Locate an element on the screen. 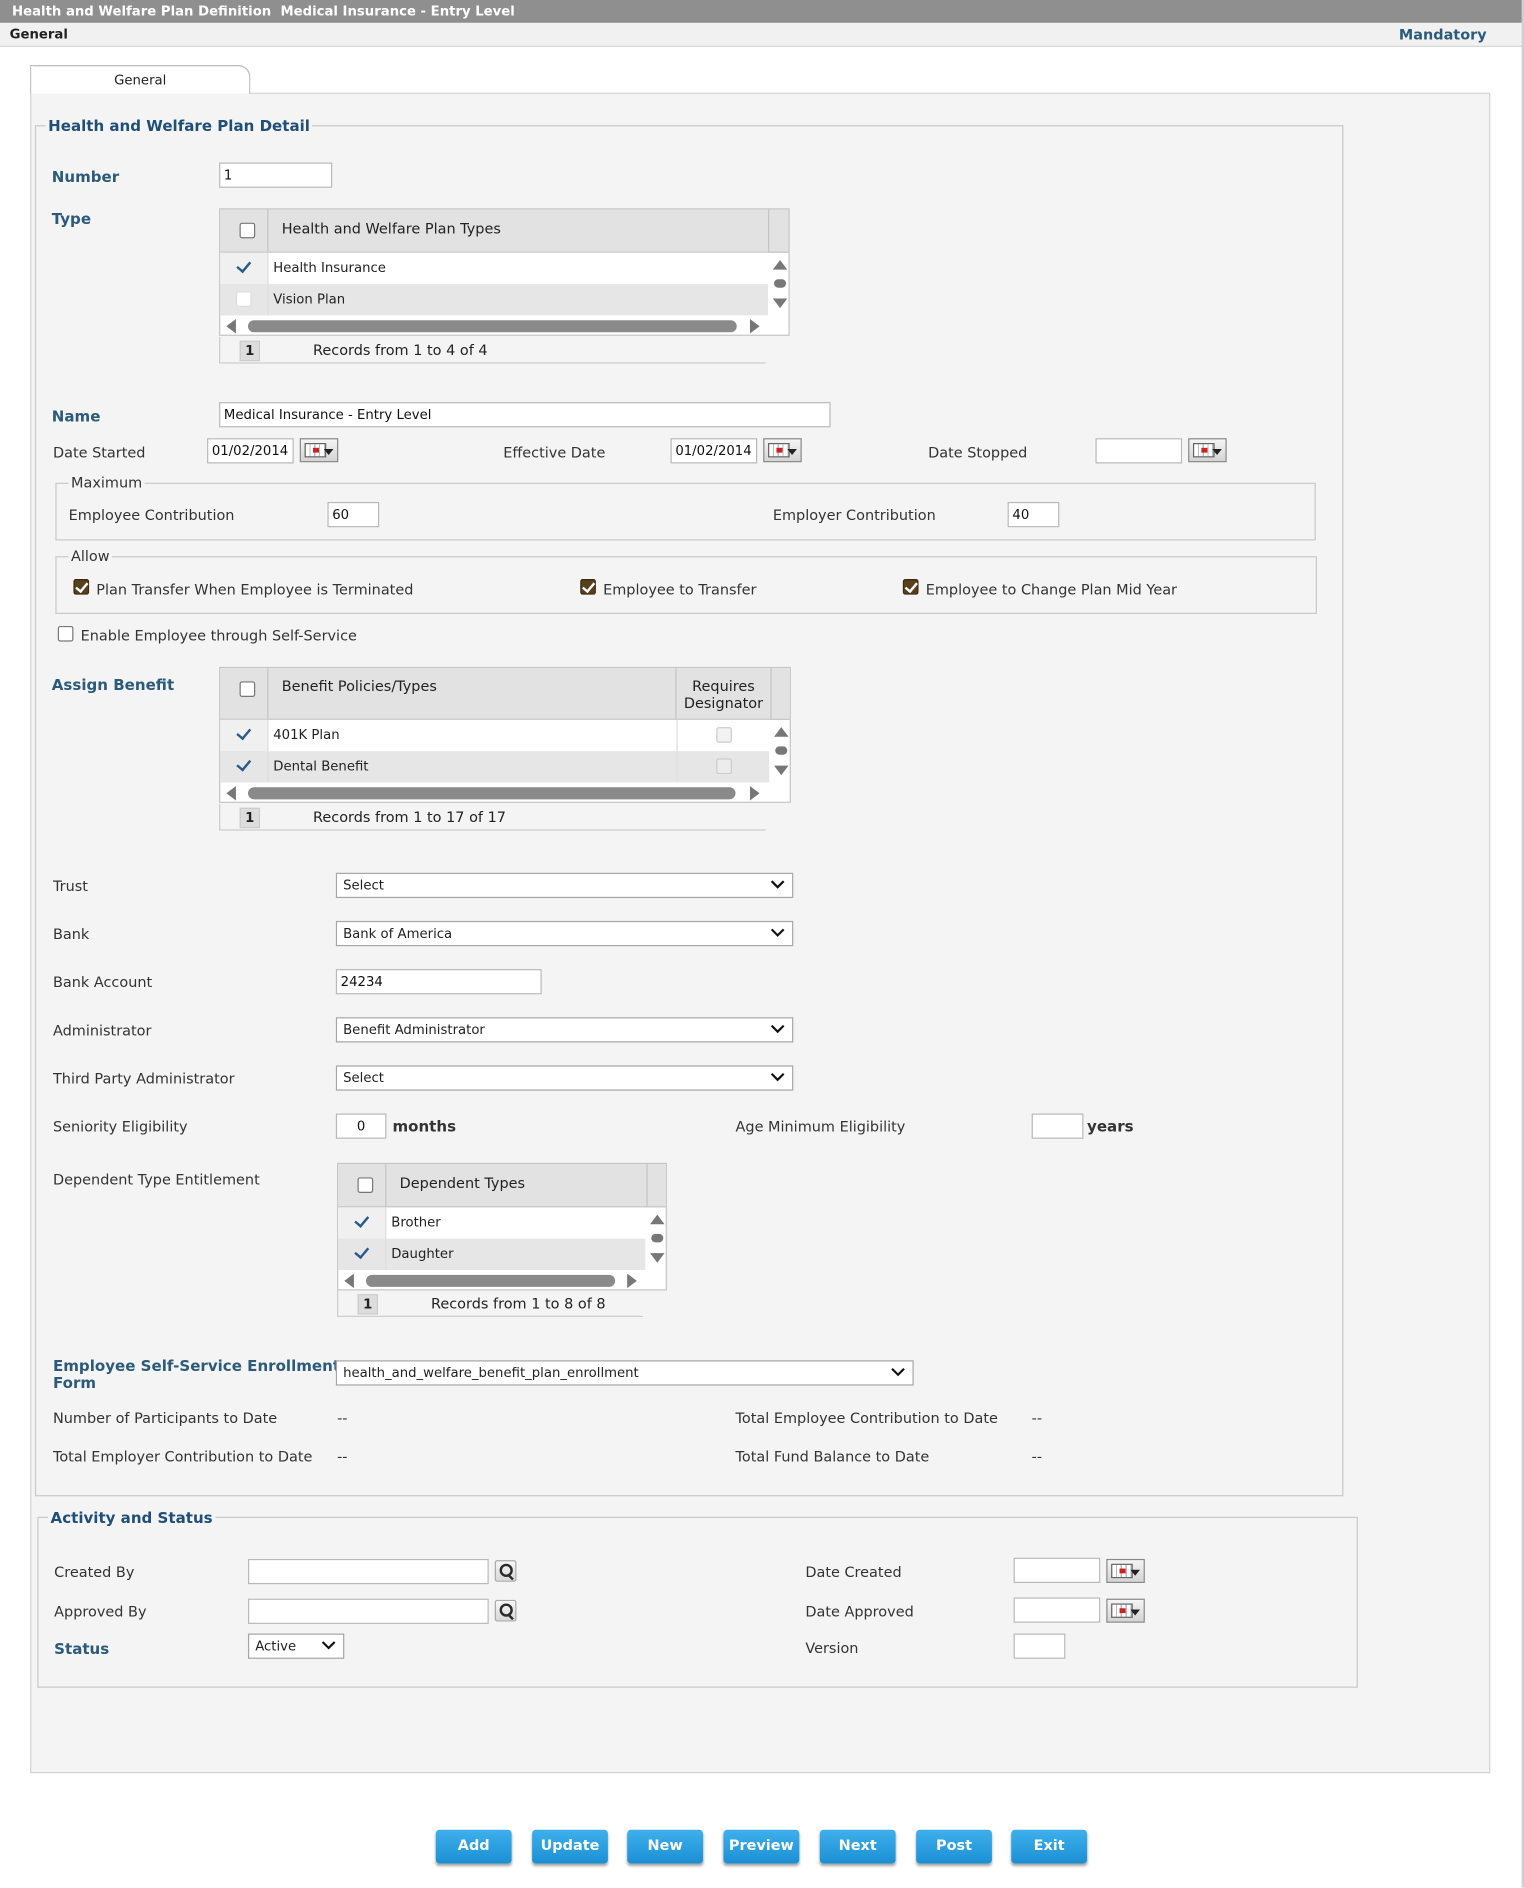 Image resolution: width=1524 pixels, height=1888 pixels. bank-select: Bank of America is located at coordinates (564, 933).